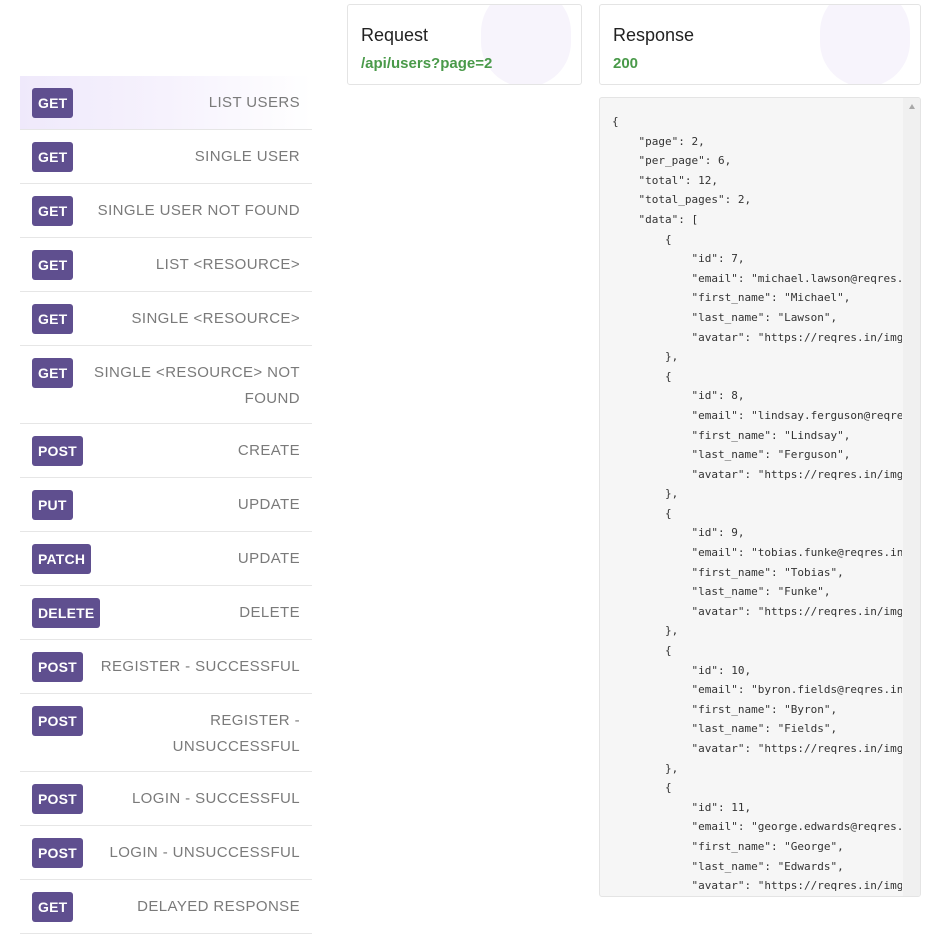  What do you see at coordinates (204, 852) in the screenshot?
I see `endpoint-label: LOGIN - UNSUCCESSFUL` at bounding box center [204, 852].